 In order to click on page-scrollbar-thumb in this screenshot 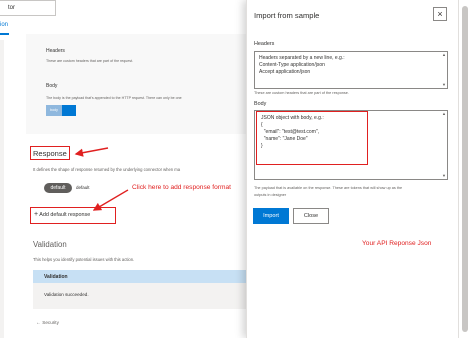, I will do `click(465, 169)`.